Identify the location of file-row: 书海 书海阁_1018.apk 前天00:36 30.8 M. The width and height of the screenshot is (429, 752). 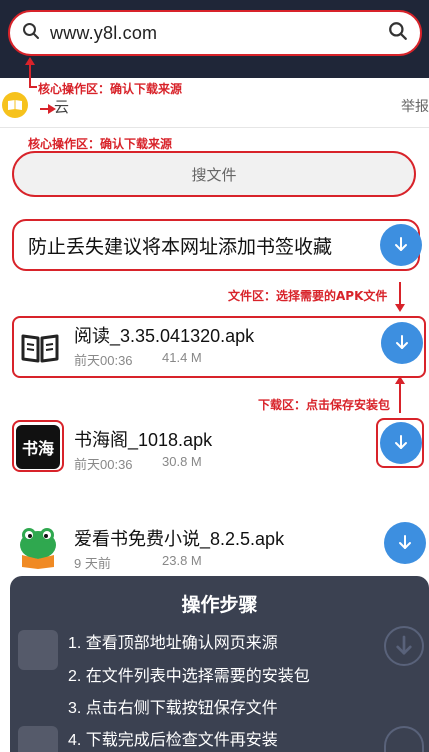
(214, 454).